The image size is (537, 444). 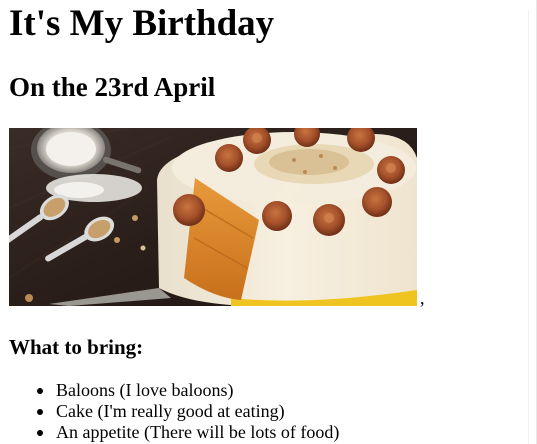 I want to click on list-item: Cake (I'm really good at eating), so click(x=188, y=411).